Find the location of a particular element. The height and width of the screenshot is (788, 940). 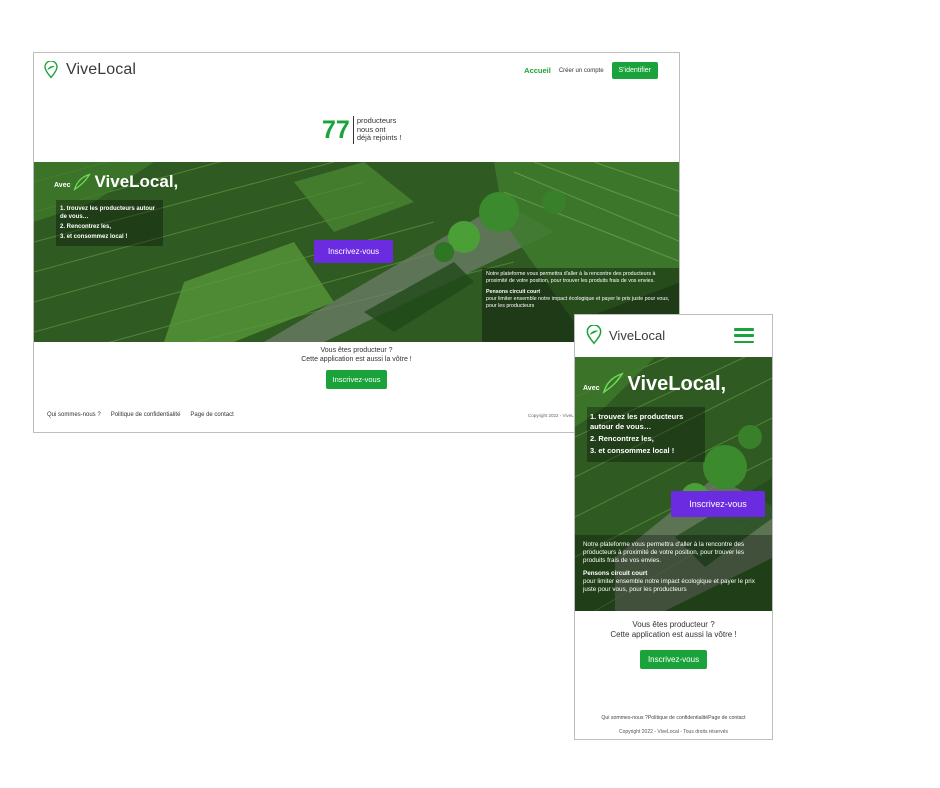

counter-divider is located at coordinates (353, 130).